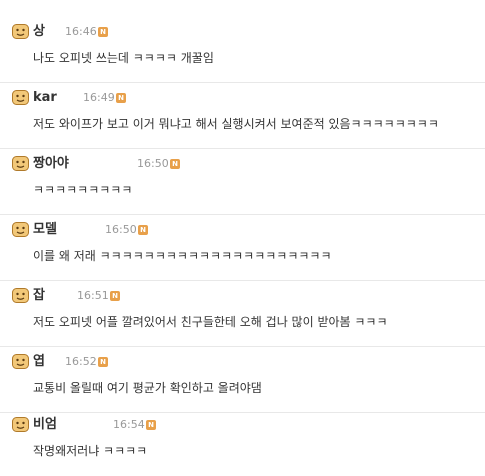 Image resolution: width=485 pixels, height=476 pixels. Describe the element at coordinates (99, 97) in the screenshot. I see `comment-time: 16:49` at that location.